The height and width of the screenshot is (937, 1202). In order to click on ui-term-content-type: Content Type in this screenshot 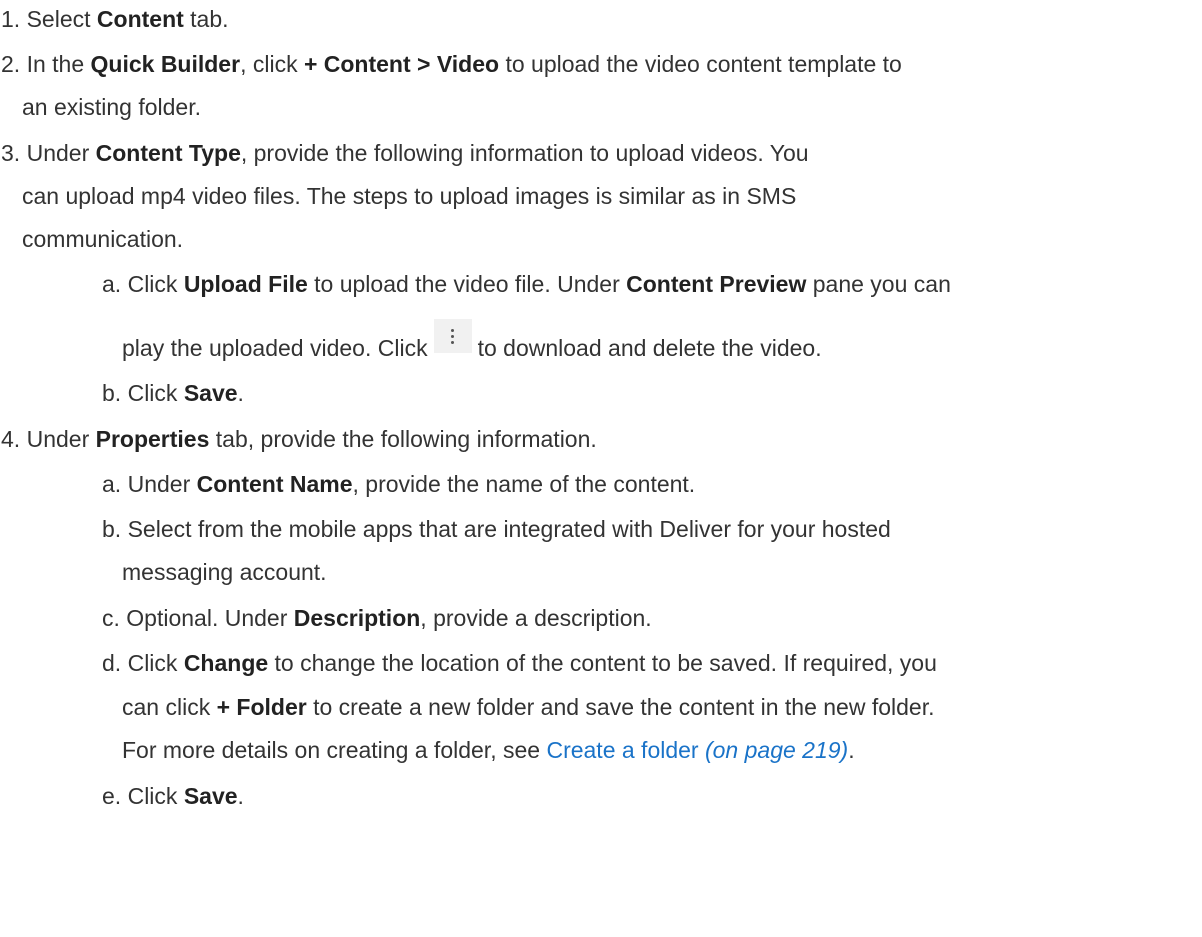, I will do `click(168, 153)`.